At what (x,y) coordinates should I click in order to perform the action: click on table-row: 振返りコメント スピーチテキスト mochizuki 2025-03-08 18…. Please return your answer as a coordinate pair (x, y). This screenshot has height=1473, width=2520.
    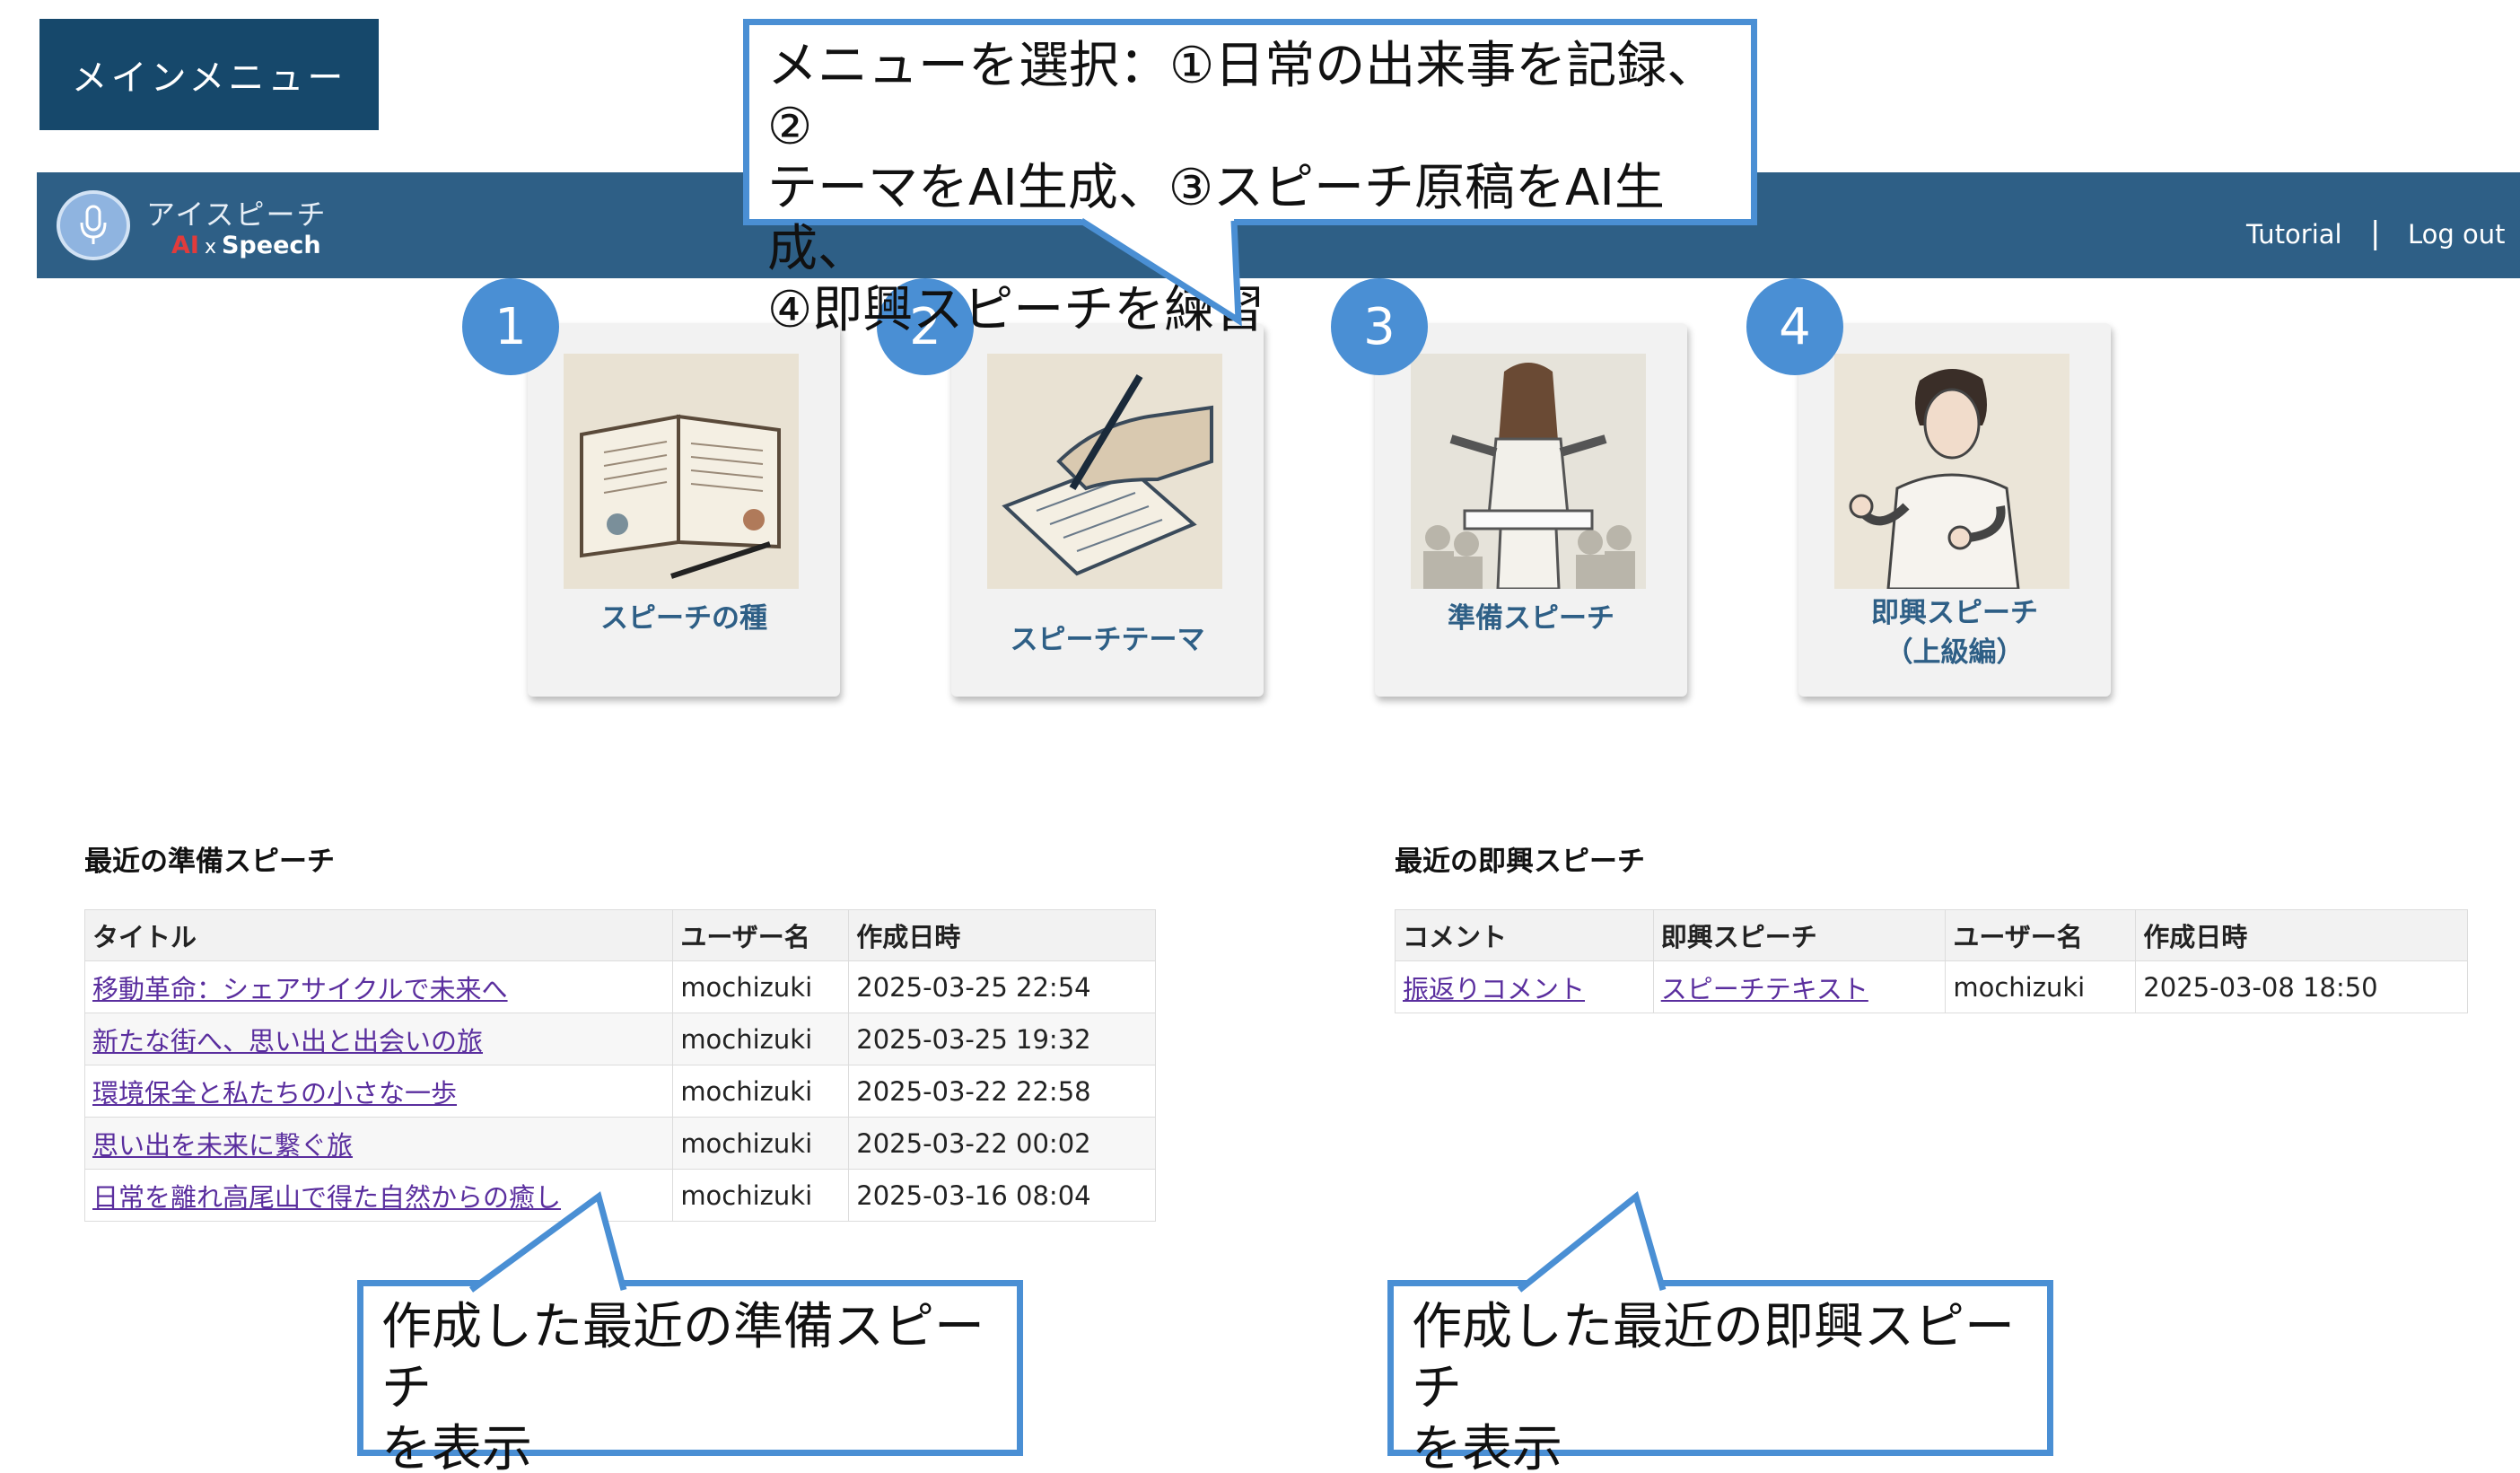
    Looking at the image, I should click on (1932, 986).